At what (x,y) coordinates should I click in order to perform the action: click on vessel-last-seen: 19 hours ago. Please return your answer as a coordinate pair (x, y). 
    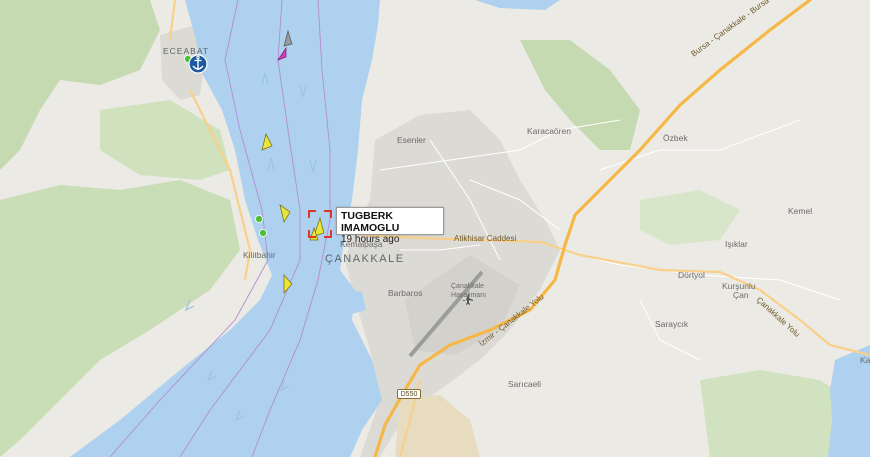
    Looking at the image, I should click on (370, 239).